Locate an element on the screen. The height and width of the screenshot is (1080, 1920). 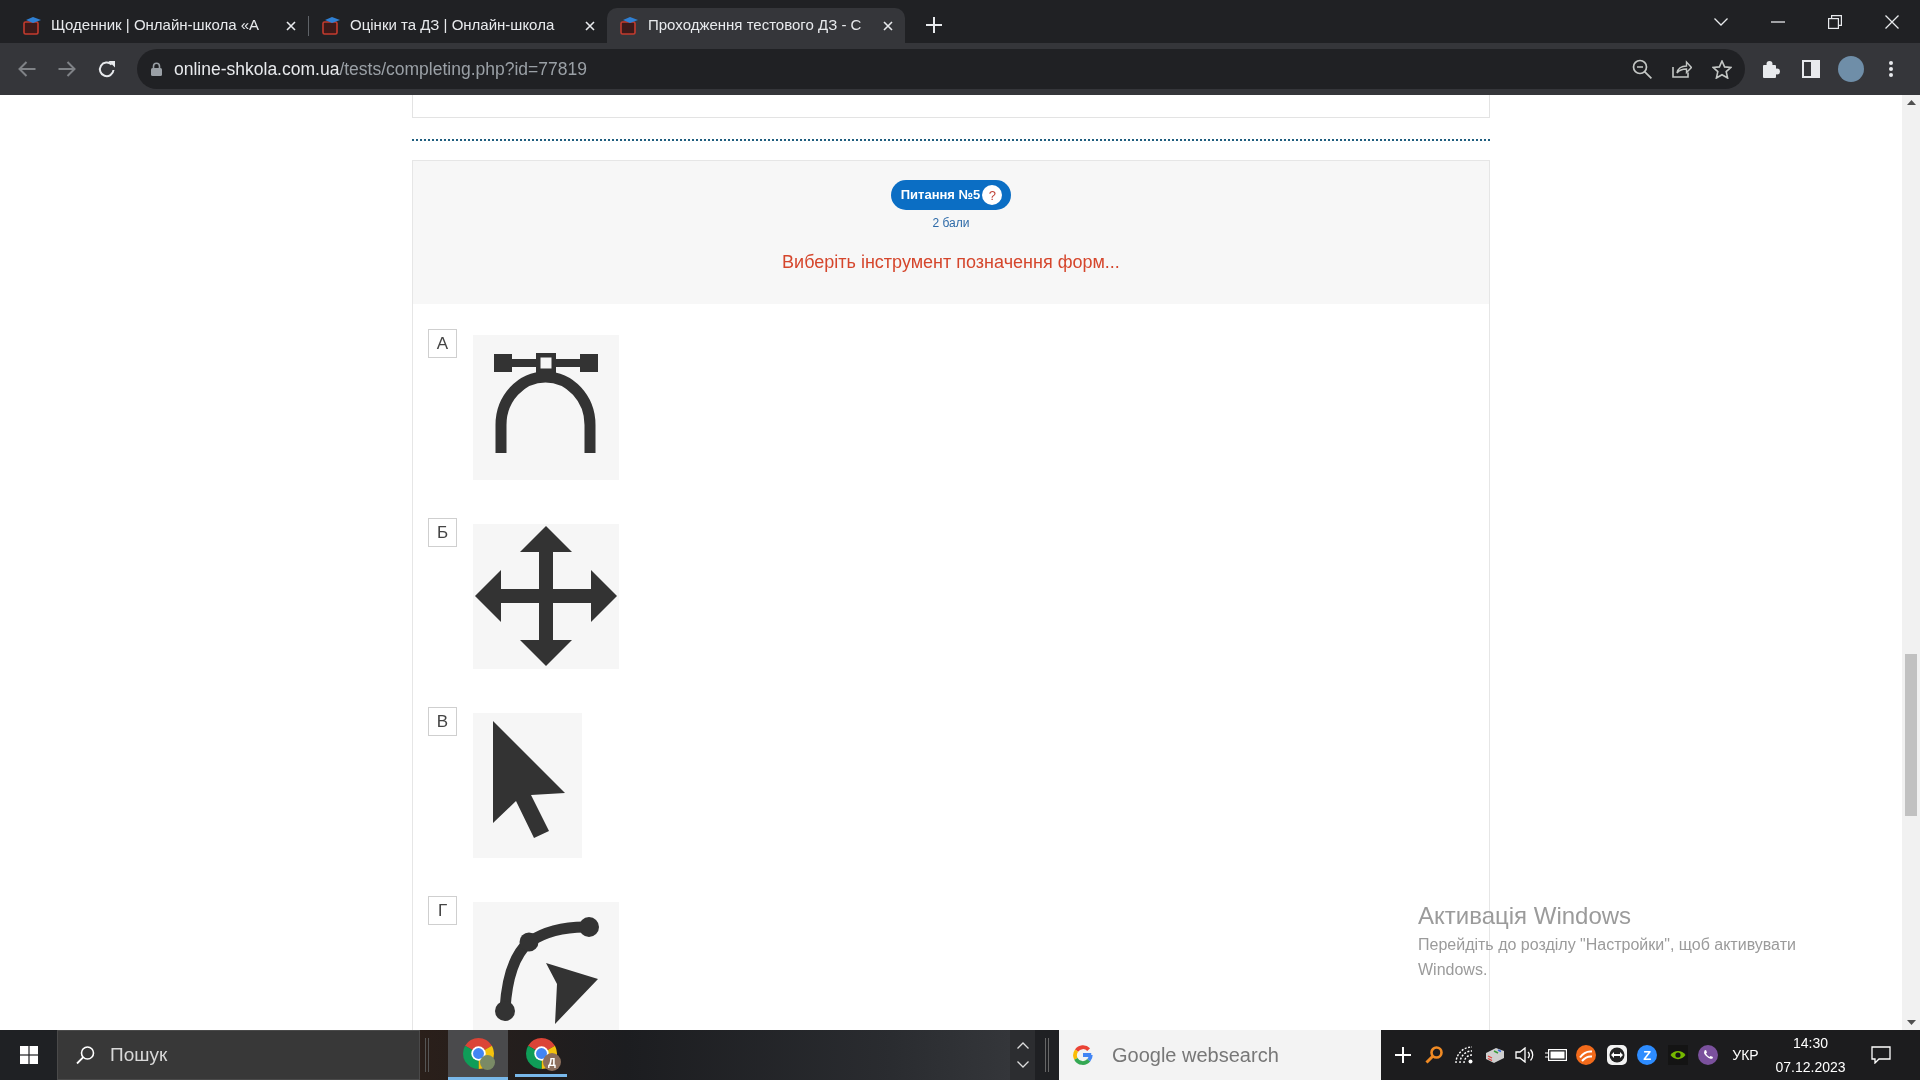
side-panel-icon is located at coordinates (1811, 69).